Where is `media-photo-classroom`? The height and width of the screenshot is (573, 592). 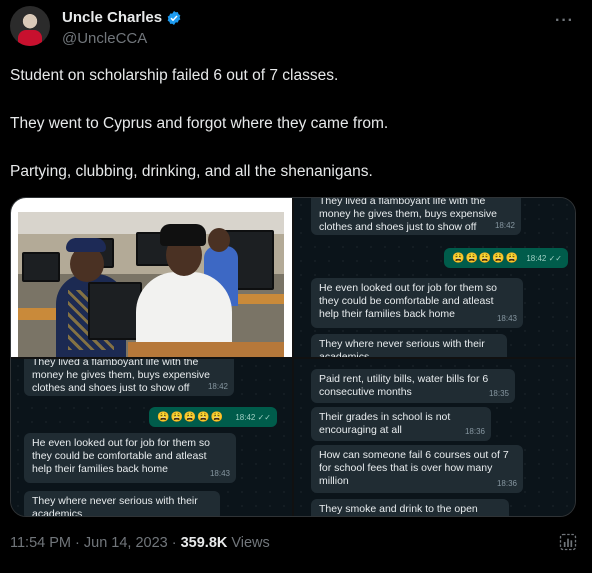
media-photo-classroom is located at coordinates (151, 277).